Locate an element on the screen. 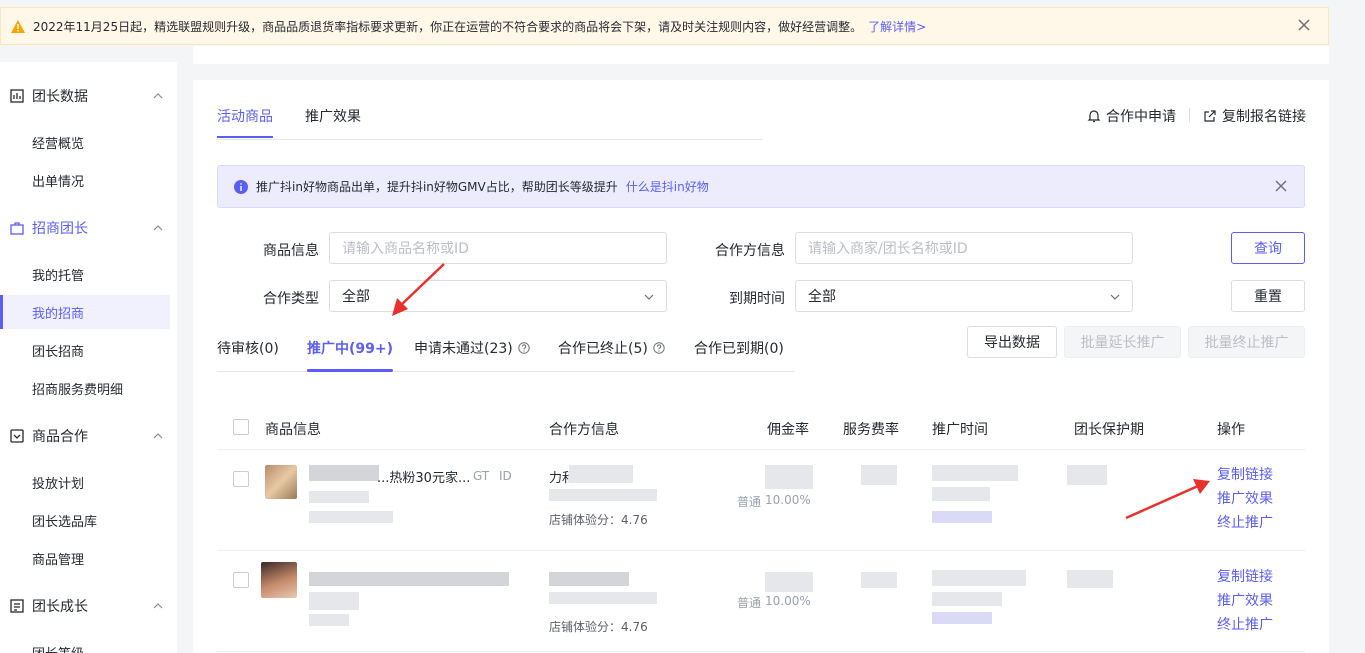  tab-label: 推广中(99+) is located at coordinates (350, 349).